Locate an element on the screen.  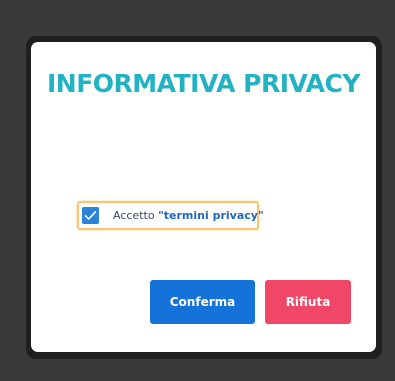
checkmark-icon is located at coordinates (90, 215).